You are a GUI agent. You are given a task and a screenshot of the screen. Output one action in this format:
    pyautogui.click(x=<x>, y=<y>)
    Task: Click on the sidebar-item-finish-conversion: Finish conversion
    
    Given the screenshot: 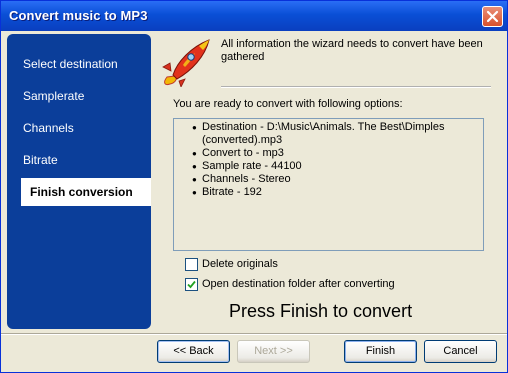 What is the action you would take?
    pyautogui.click(x=86, y=192)
    